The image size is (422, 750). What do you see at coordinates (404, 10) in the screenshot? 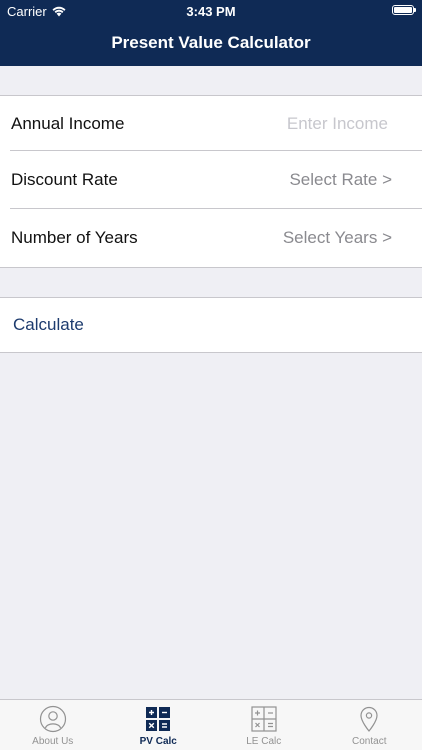
I see `battery-icon` at bounding box center [404, 10].